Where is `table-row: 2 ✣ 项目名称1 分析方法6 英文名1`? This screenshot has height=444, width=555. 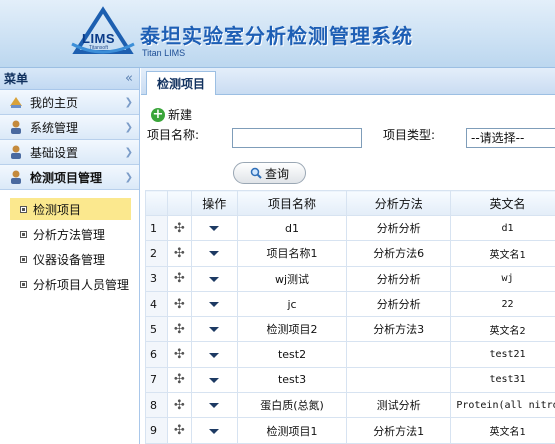
table-row: 2 ✣ 项目名称1 分析方法6 英文名1 is located at coordinates (350, 253).